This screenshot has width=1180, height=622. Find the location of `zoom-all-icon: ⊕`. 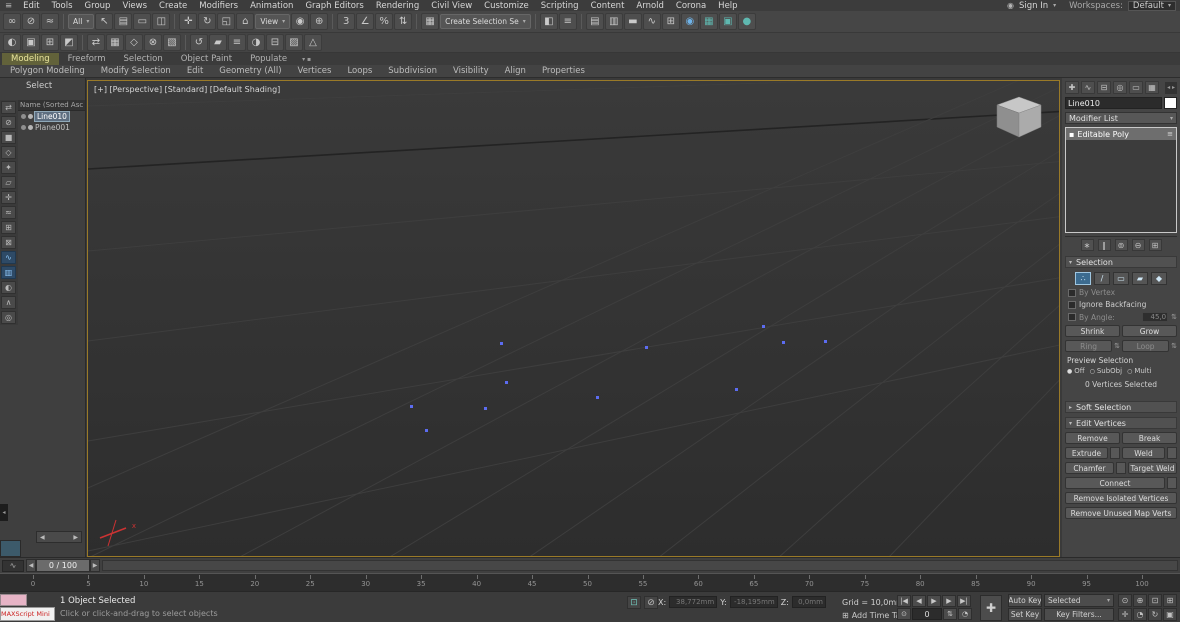

zoom-all-icon: ⊕ is located at coordinates (1140, 600).